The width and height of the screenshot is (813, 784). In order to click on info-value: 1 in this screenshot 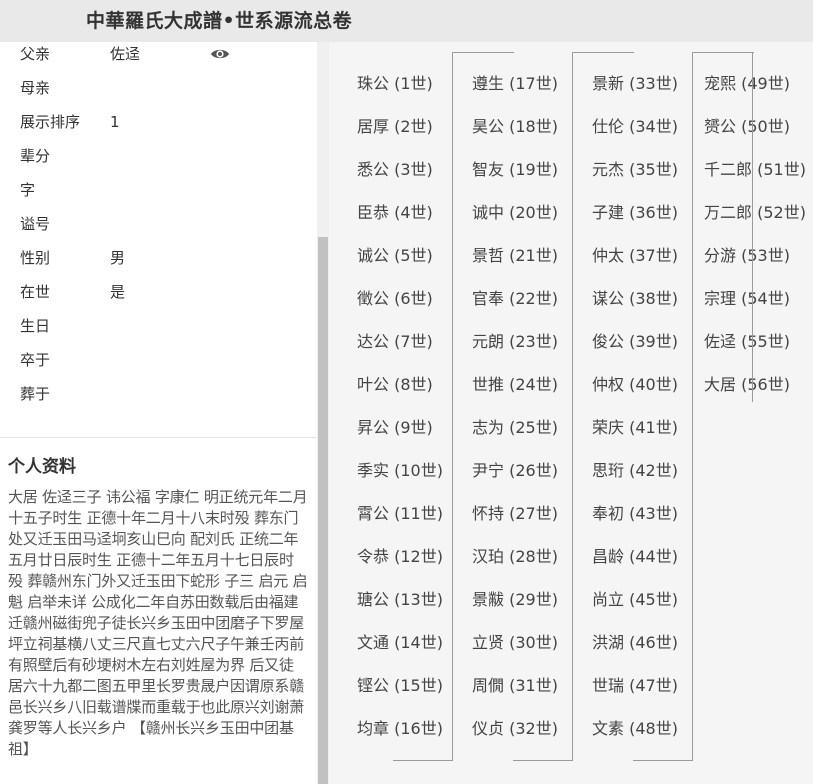, I will do `click(115, 122)`.